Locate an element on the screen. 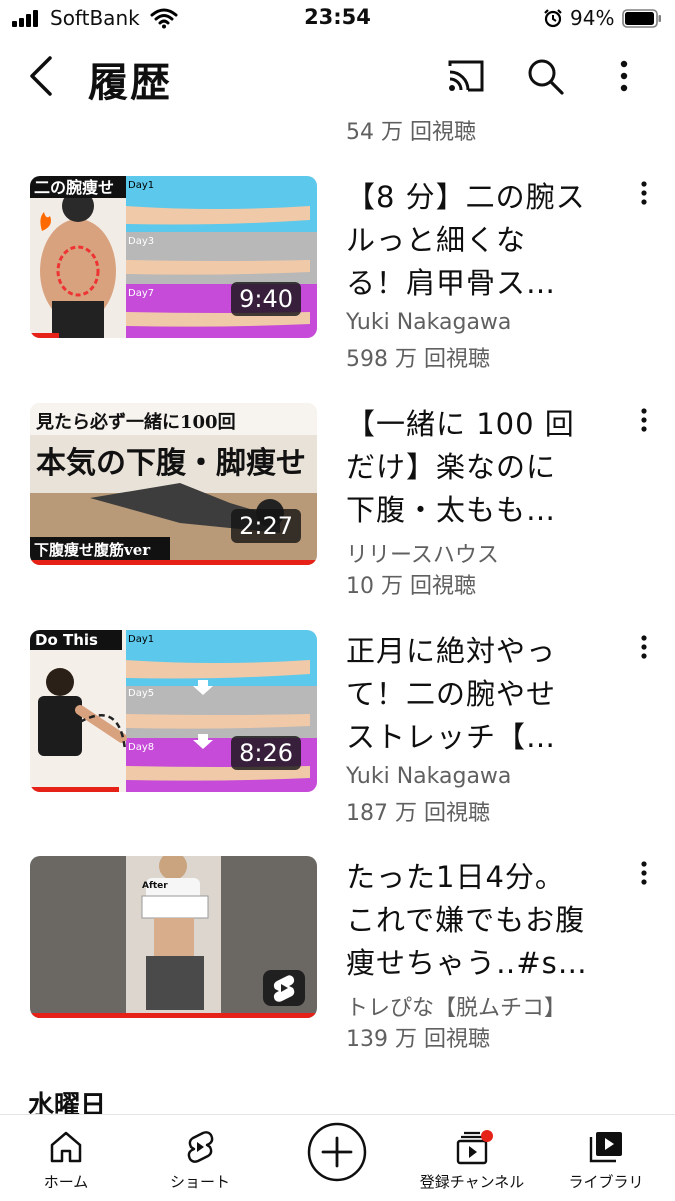  video-duration: 2:27 is located at coordinates (266, 526).